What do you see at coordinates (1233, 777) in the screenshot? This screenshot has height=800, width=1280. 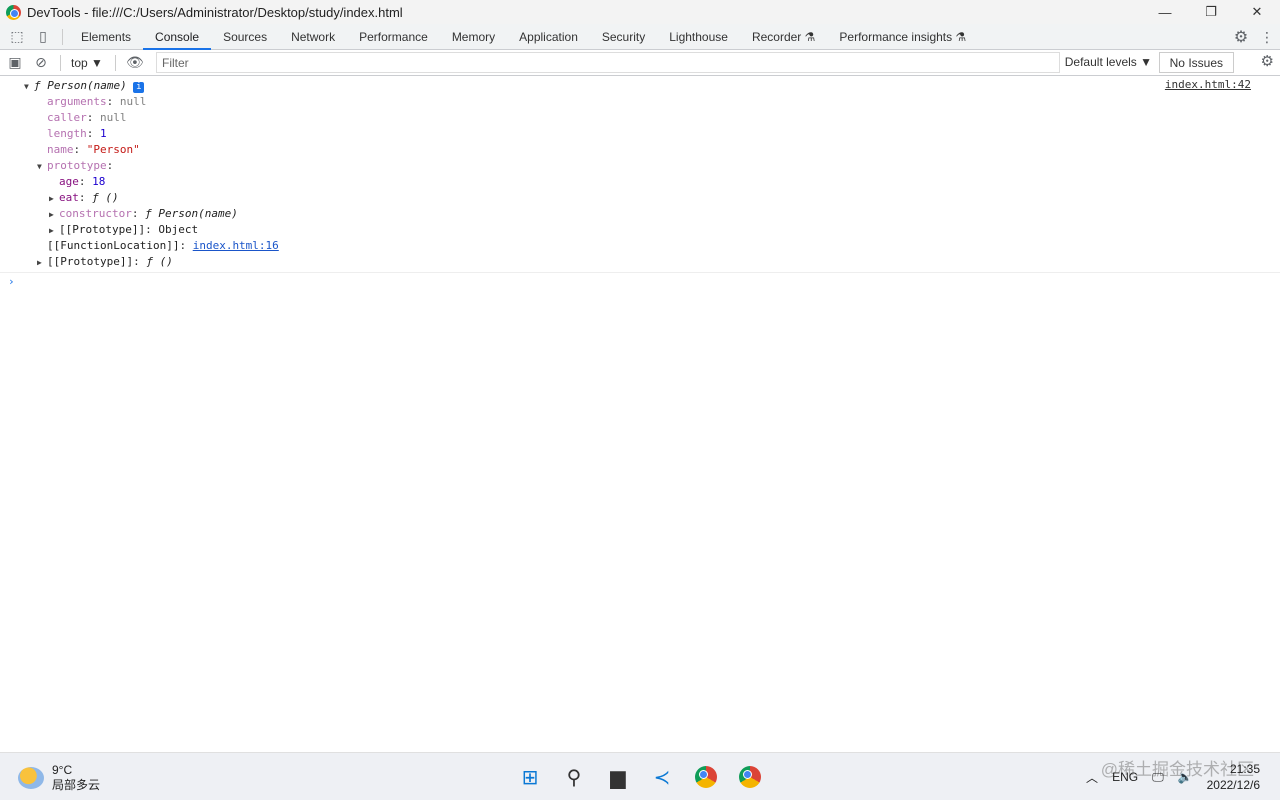 I see `clock: 21:35 2022/12/6` at bounding box center [1233, 777].